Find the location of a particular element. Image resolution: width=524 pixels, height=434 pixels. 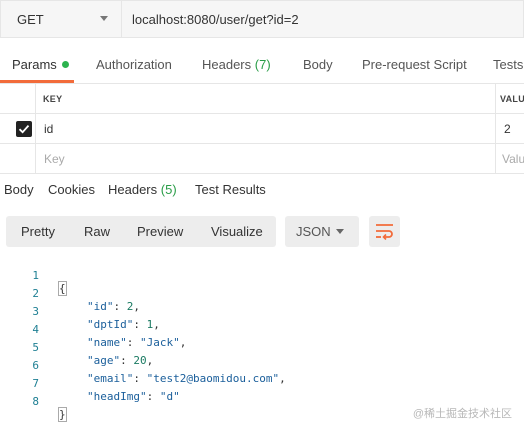

tab-tests: Tests is located at coordinates (508, 64).